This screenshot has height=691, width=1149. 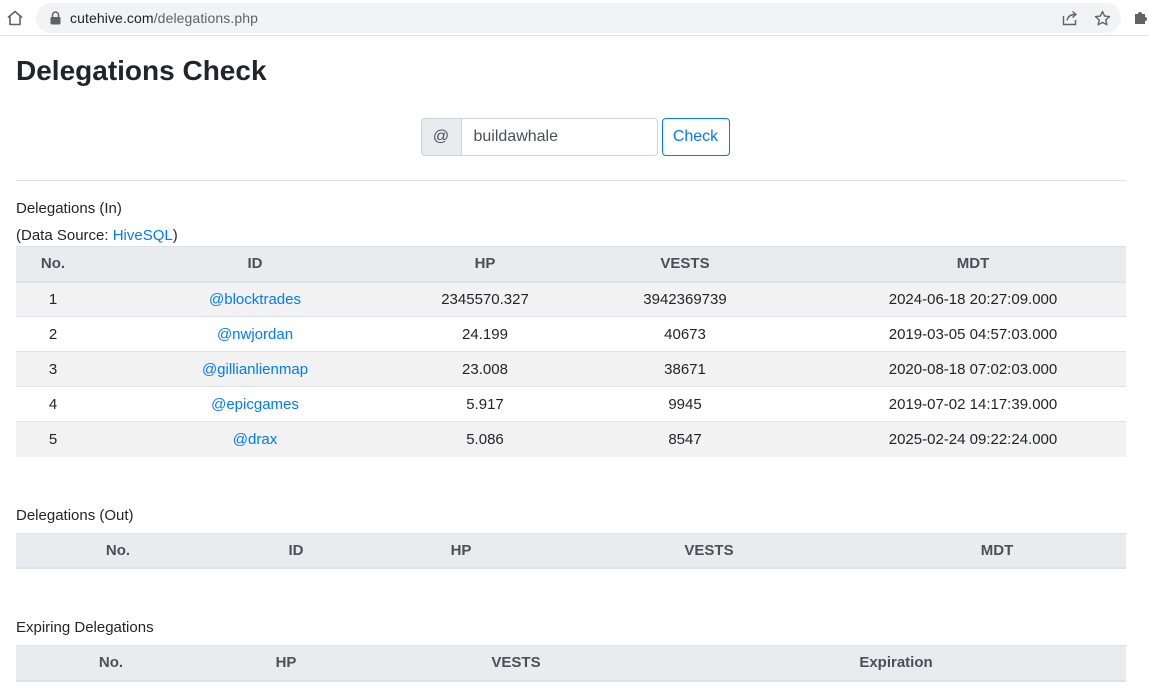 What do you see at coordinates (973, 404) in the screenshot?
I see `cell-mdt: 2019-07-02 14:17:39.000` at bounding box center [973, 404].